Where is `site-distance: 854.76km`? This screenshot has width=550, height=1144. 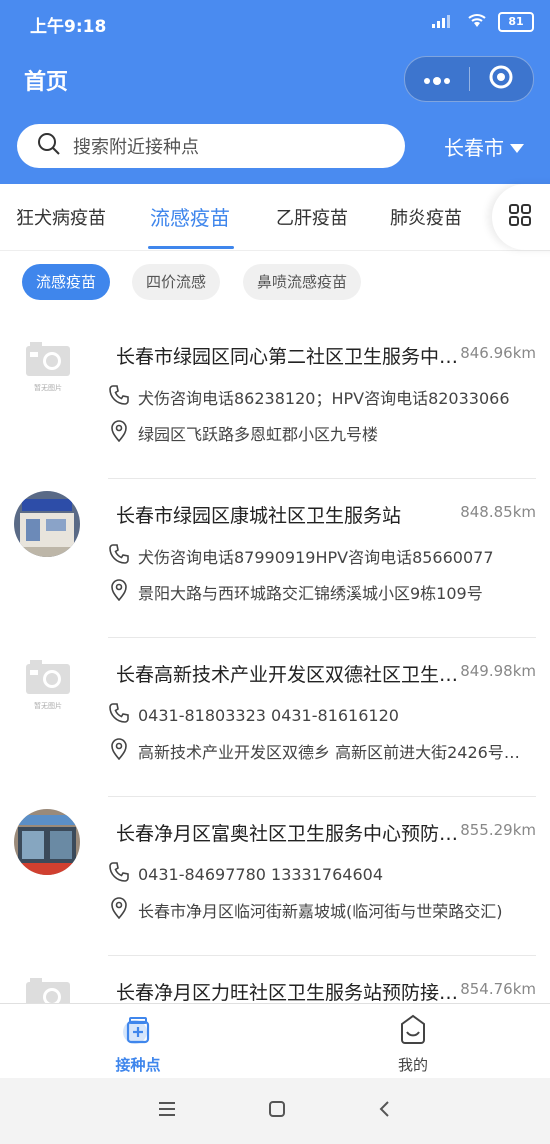 site-distance: 854.76km is located at coordinates (498, 989).